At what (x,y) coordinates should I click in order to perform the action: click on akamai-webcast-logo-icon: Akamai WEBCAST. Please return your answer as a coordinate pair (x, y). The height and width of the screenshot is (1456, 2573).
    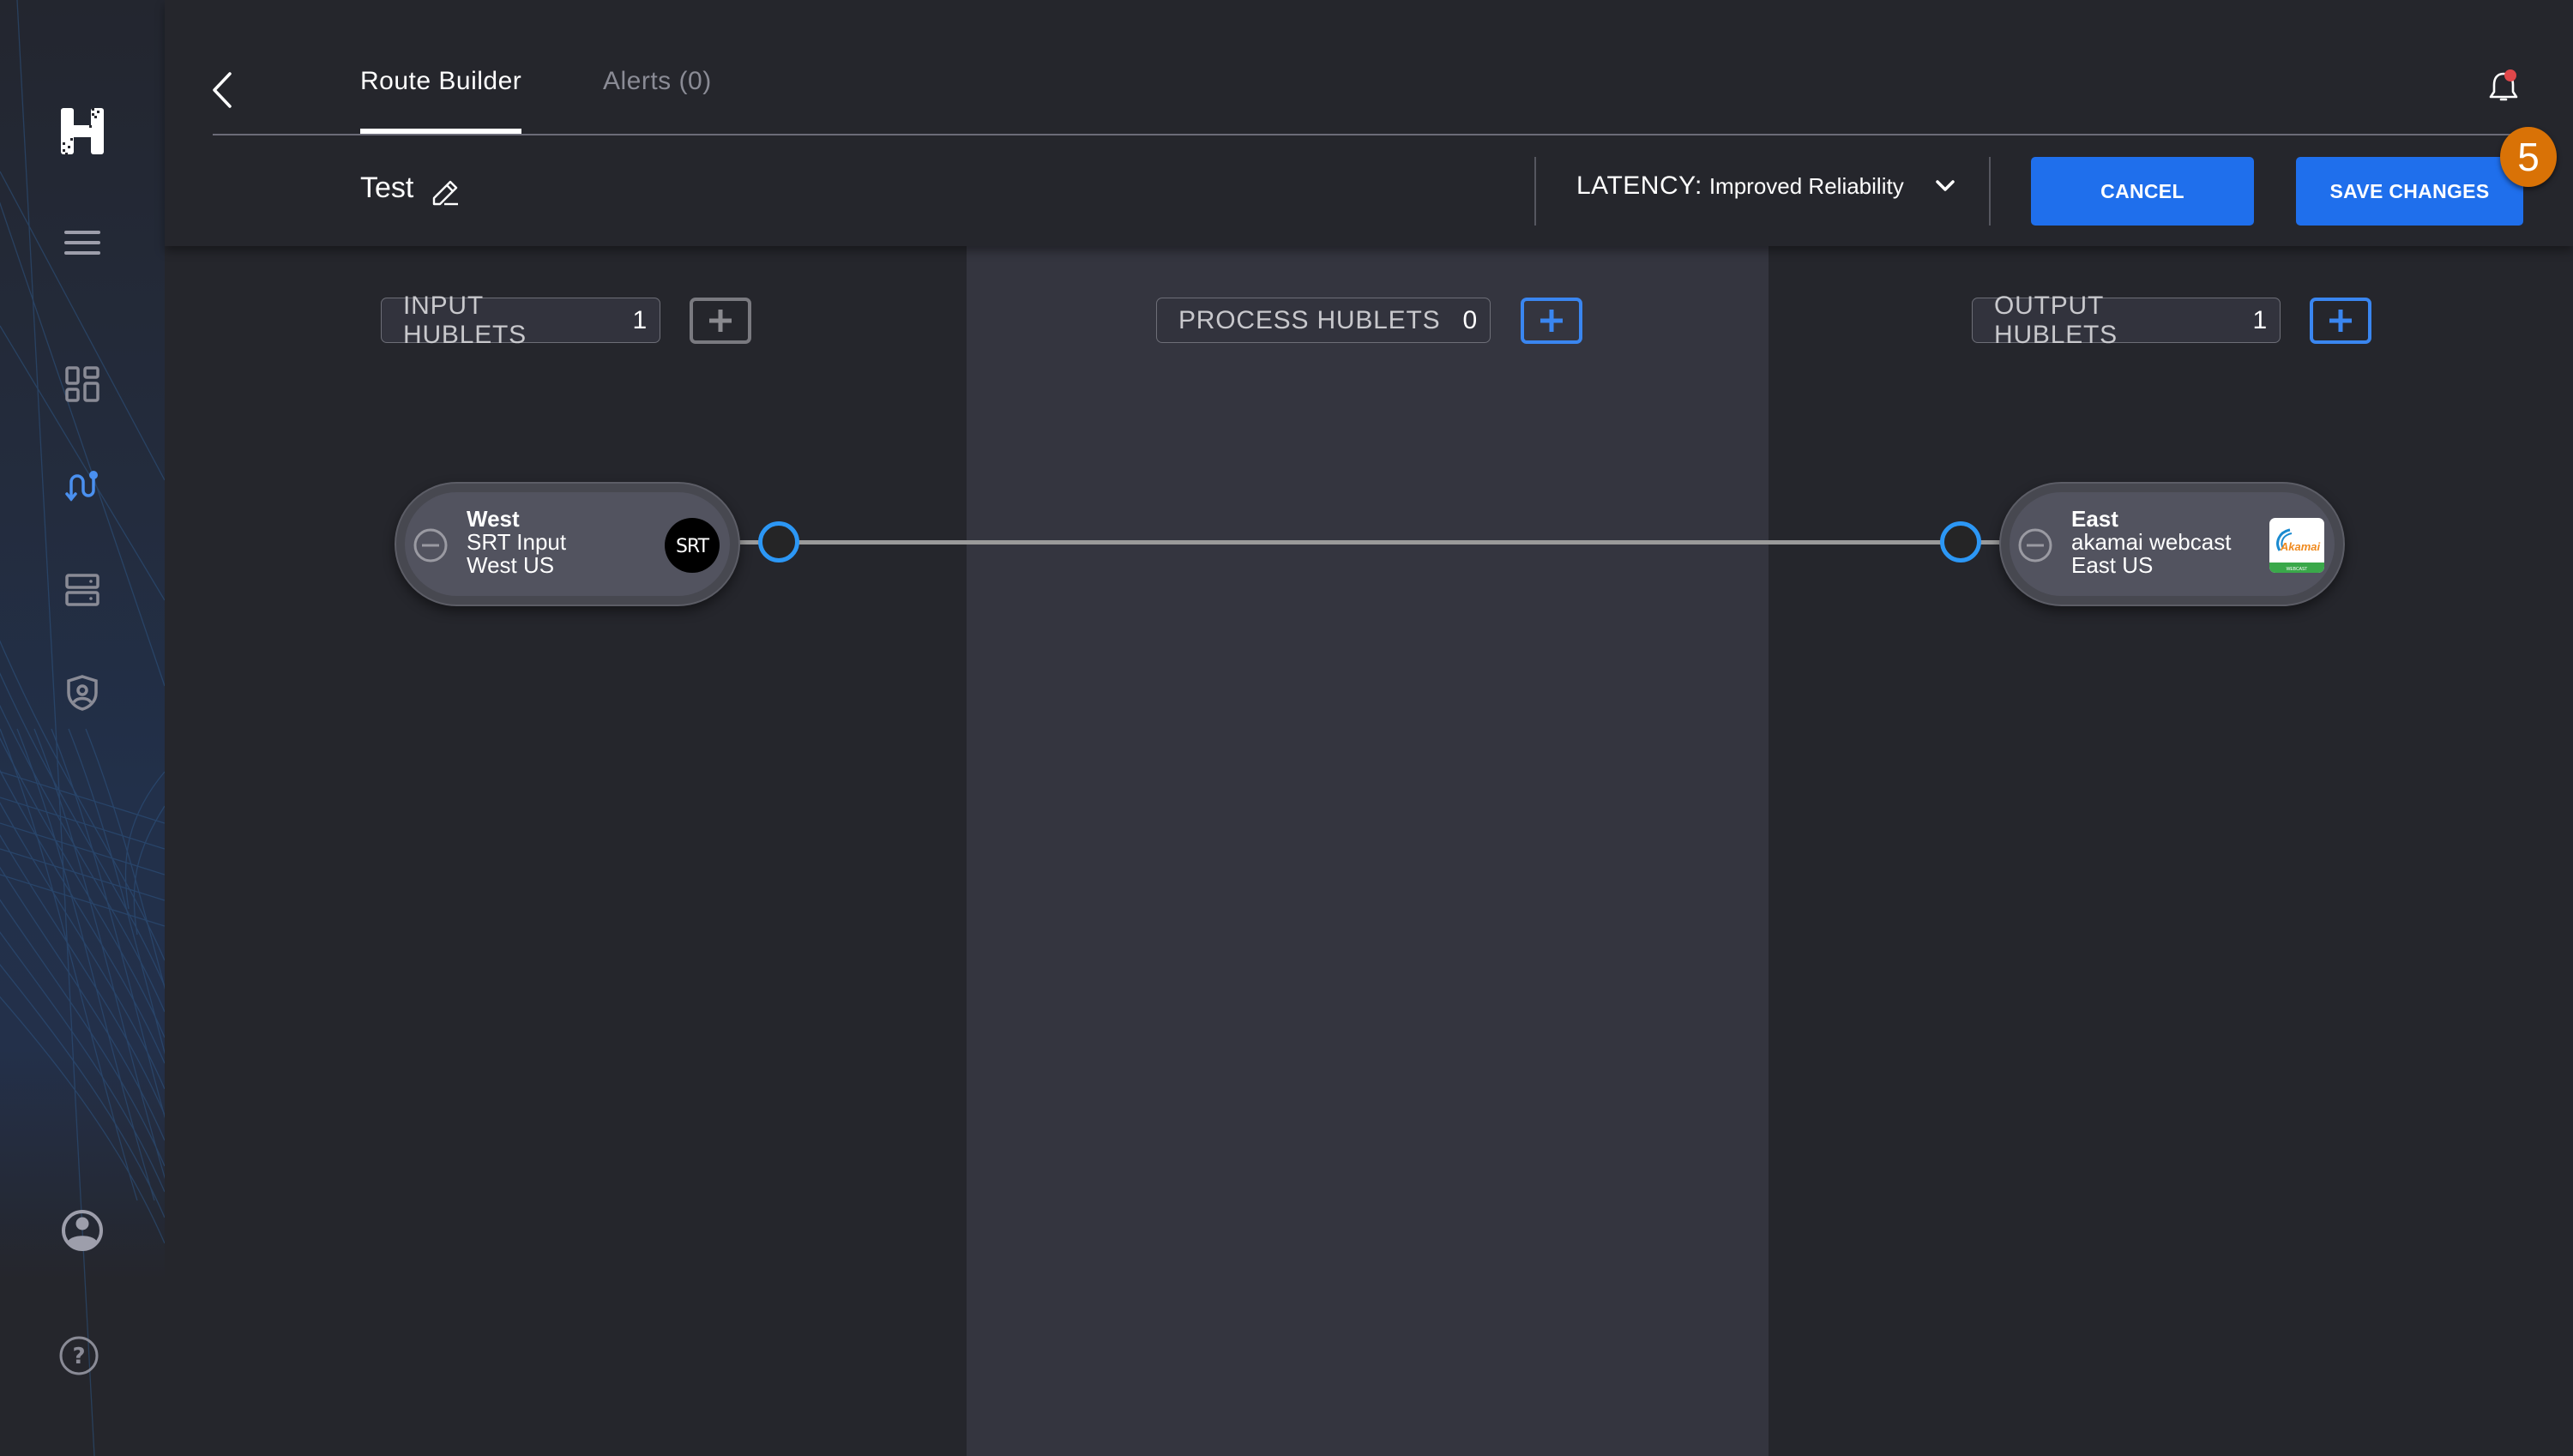
    Looking at the image, I should click on (2296, 545).